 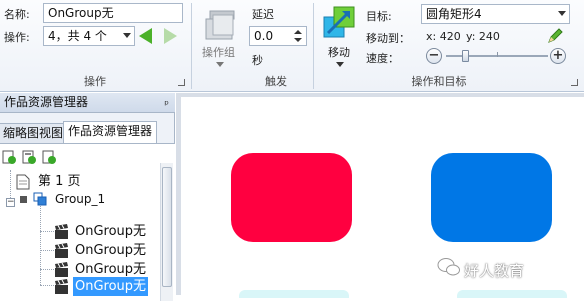 What do you see at coordinates (49, 157) in the screenshot?
I see `add-item-icon` at bounding box center [49, 157].